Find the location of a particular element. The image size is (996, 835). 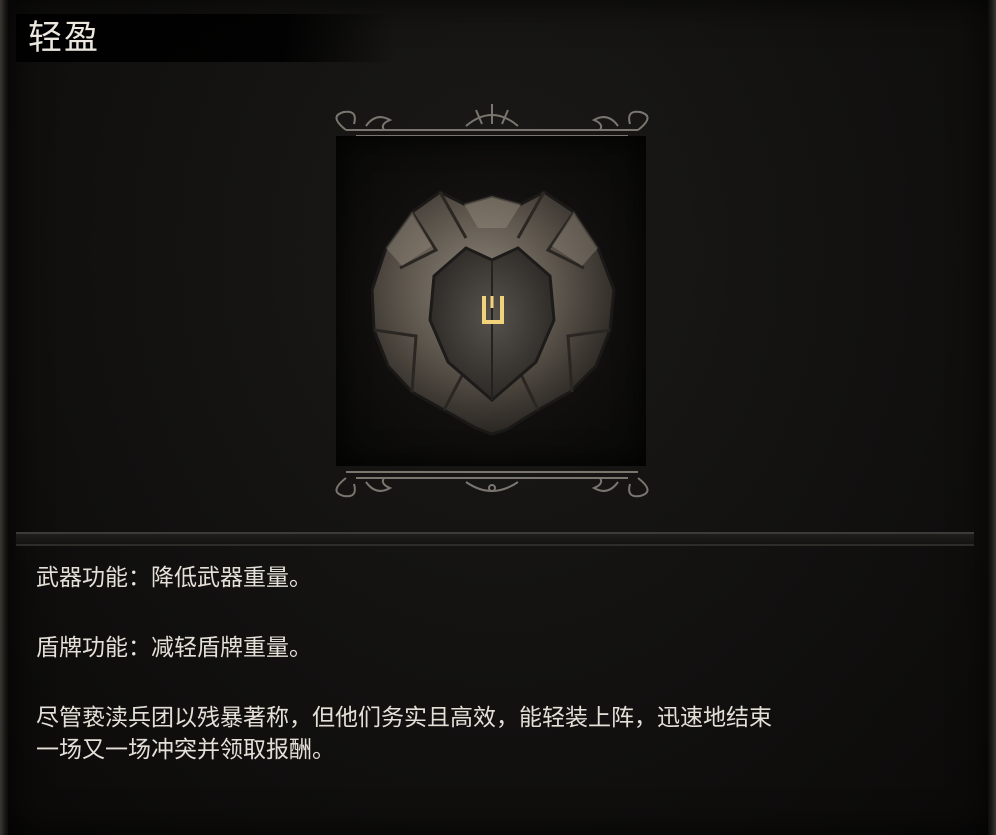

item-name: 轻盈 is located at coordinates (64, 38).